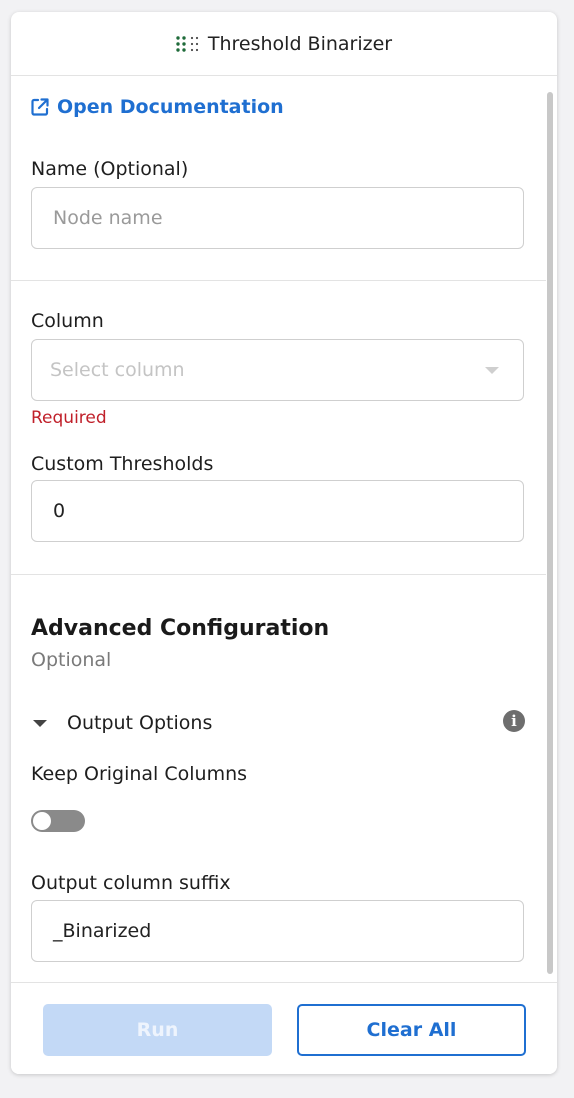  What do you see at coordinates (102, 931) in the screenshot?
I see `output-suffix-value: _Binarized` at bounding box center [102, 931].